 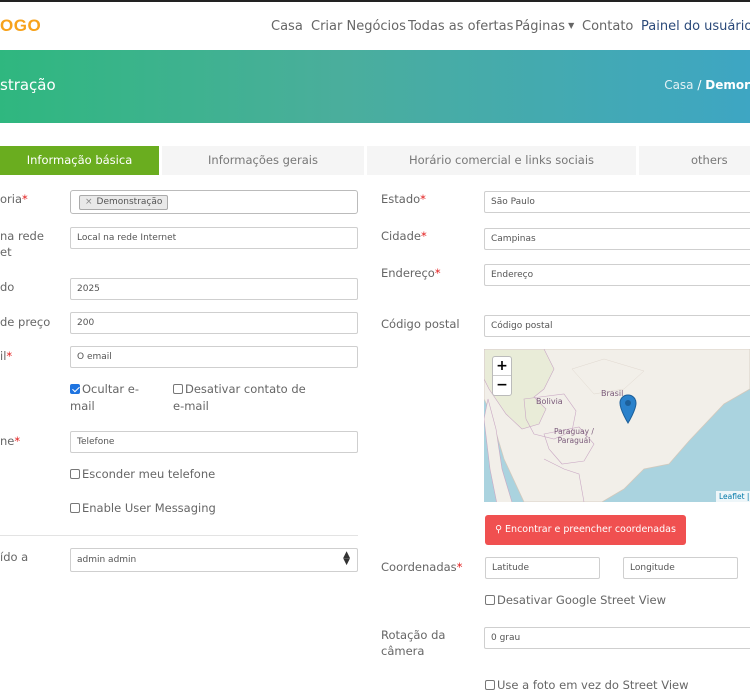 I want to click on city-select: Campinas, so click(x=617, y=239).